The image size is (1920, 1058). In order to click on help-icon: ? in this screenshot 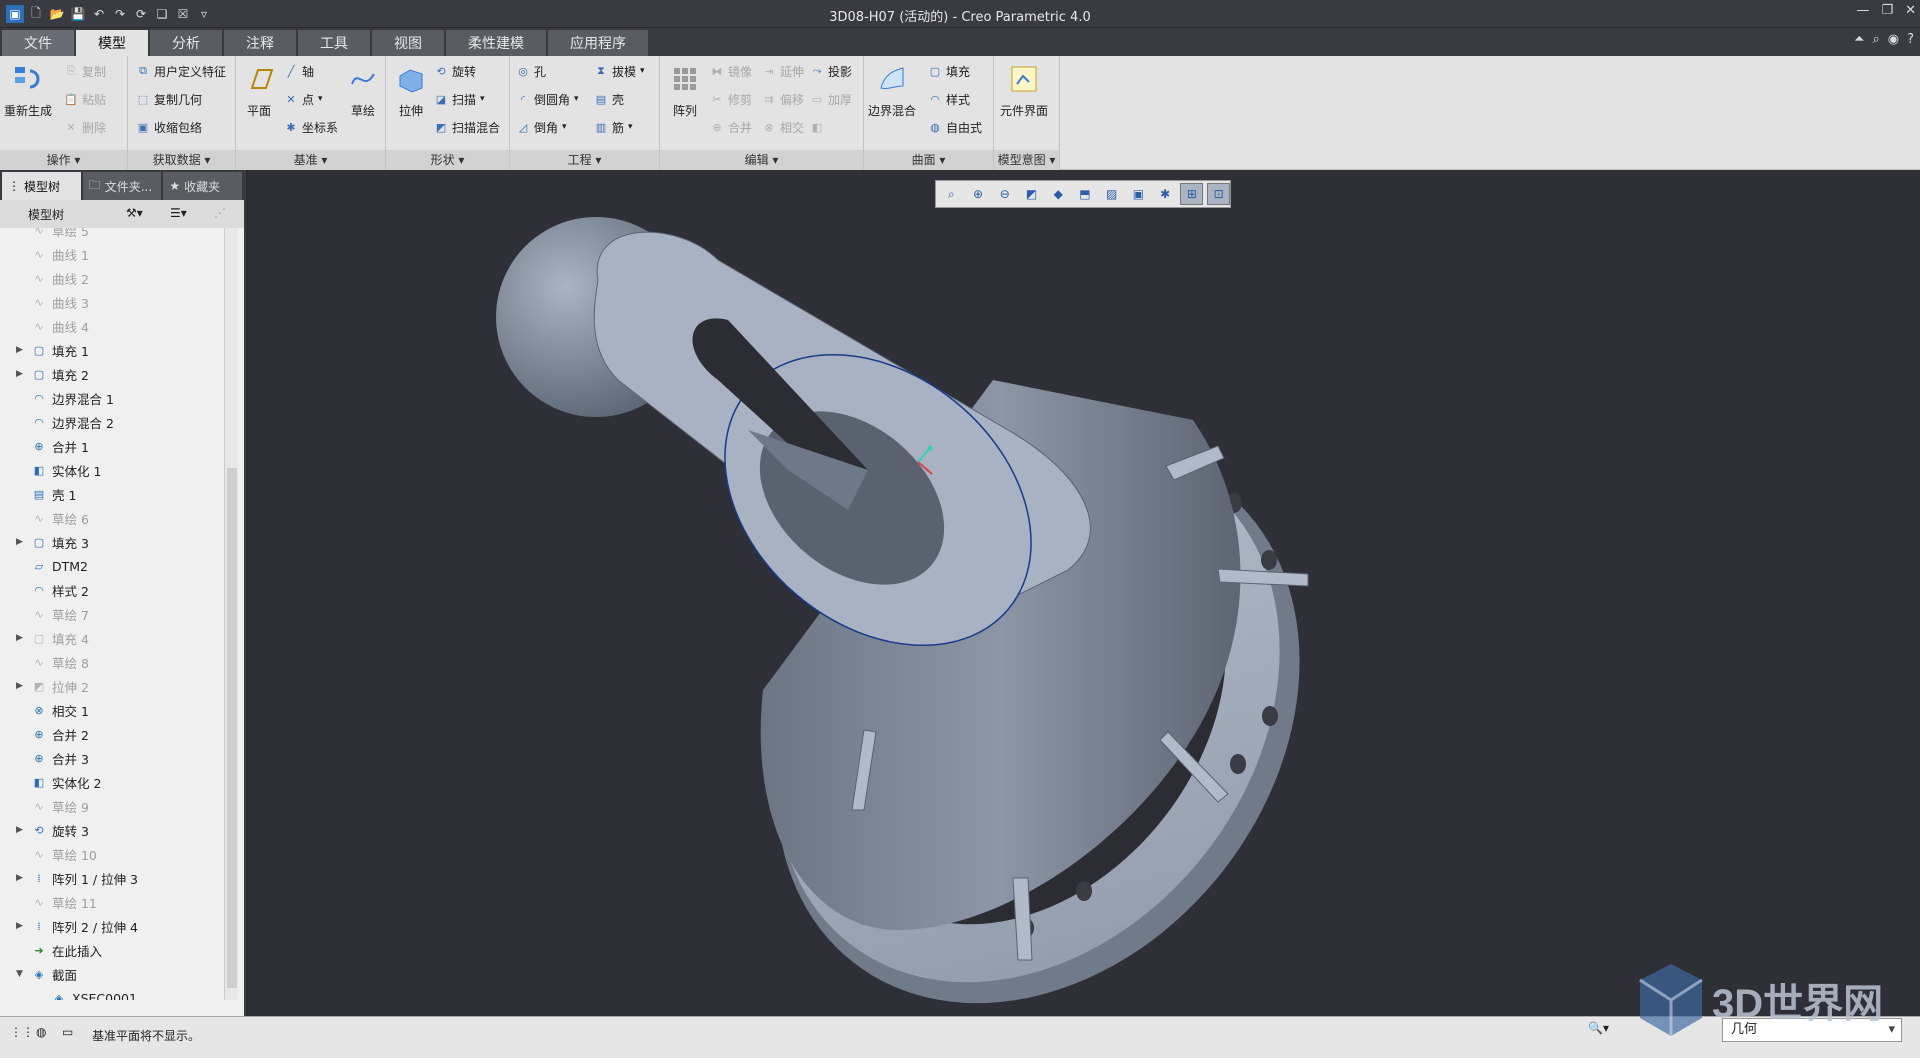, I will do `click(1910, 39)`.